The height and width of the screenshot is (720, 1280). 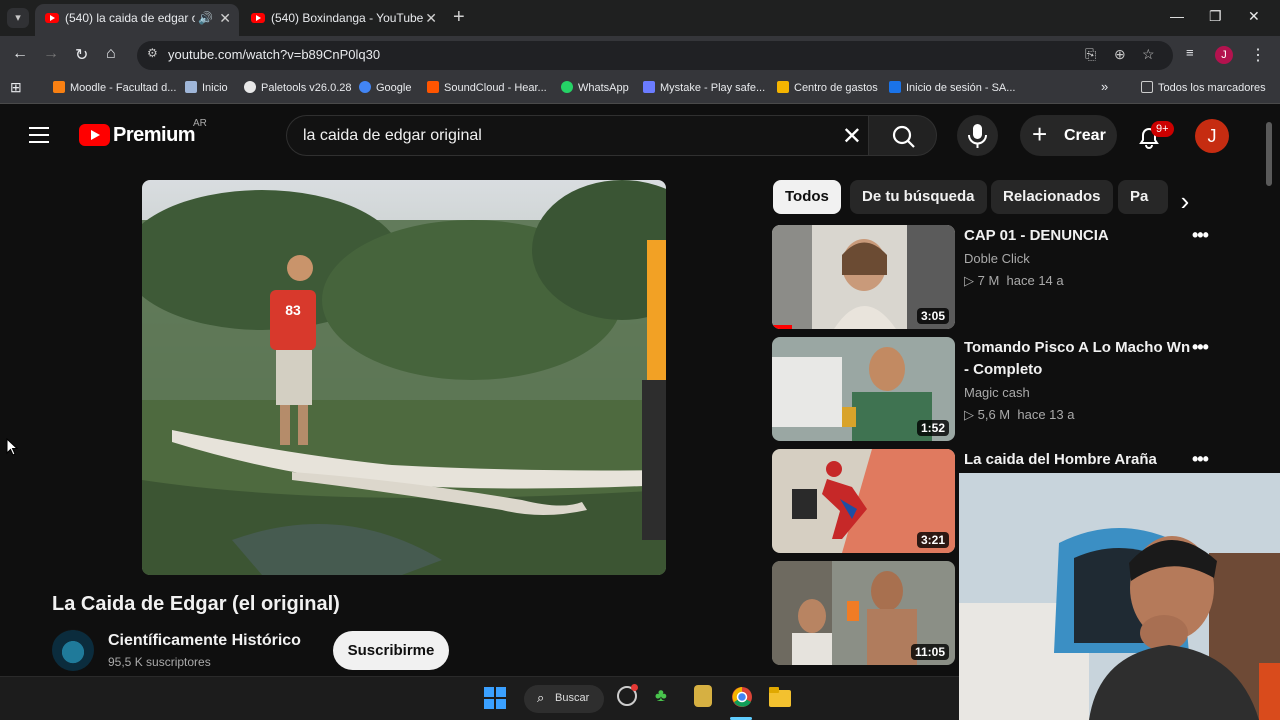 I want to click on install-icon: ⎘, so click(x=1090, y=54).